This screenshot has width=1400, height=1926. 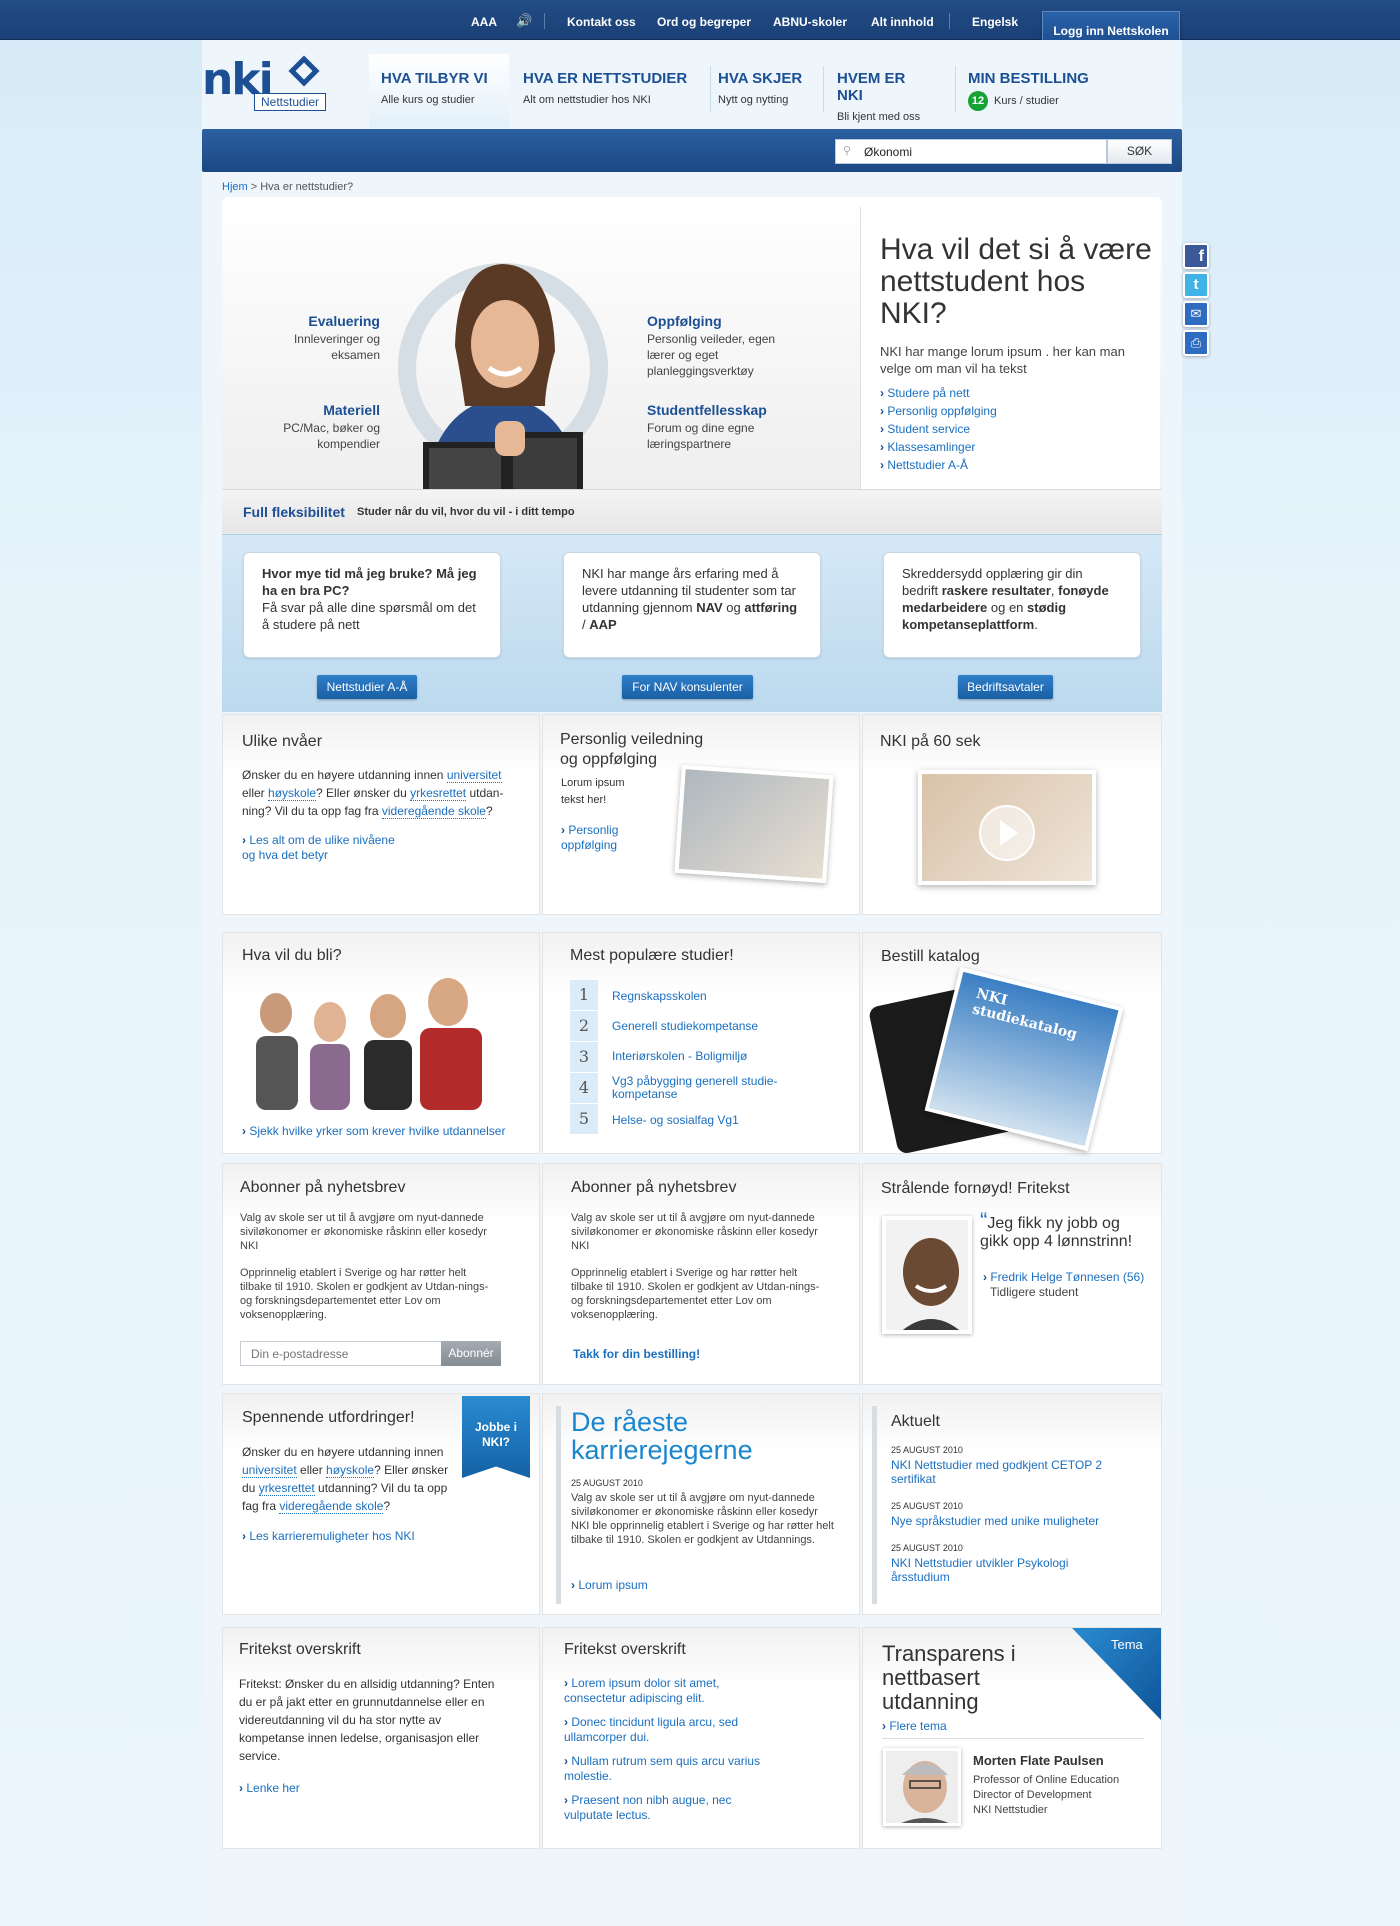 What do you see at coordinates (601, 838) in the screenshot?
I see `guidance-link: Personlig oppfølging` at bounding box center [601, 838].